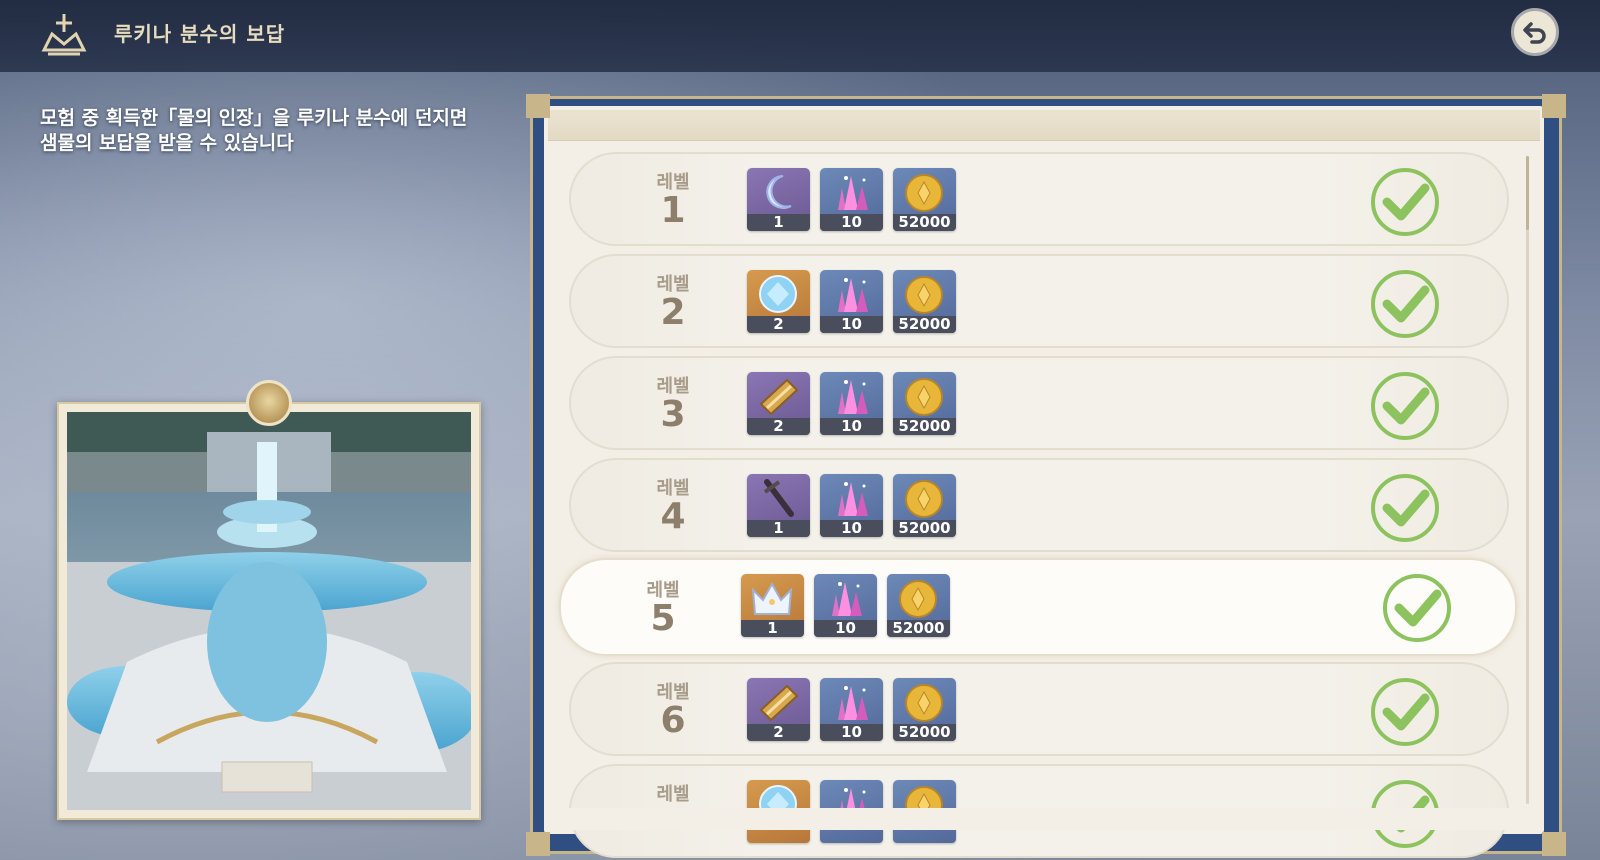  I want to click on reward-level-row: 레벨 3 2 10 52000, so click(1039, 403).